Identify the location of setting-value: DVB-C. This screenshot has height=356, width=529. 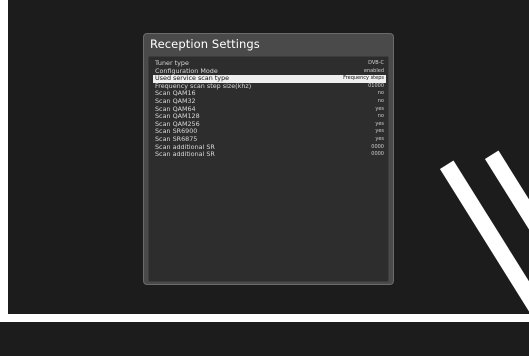
(376, 63).